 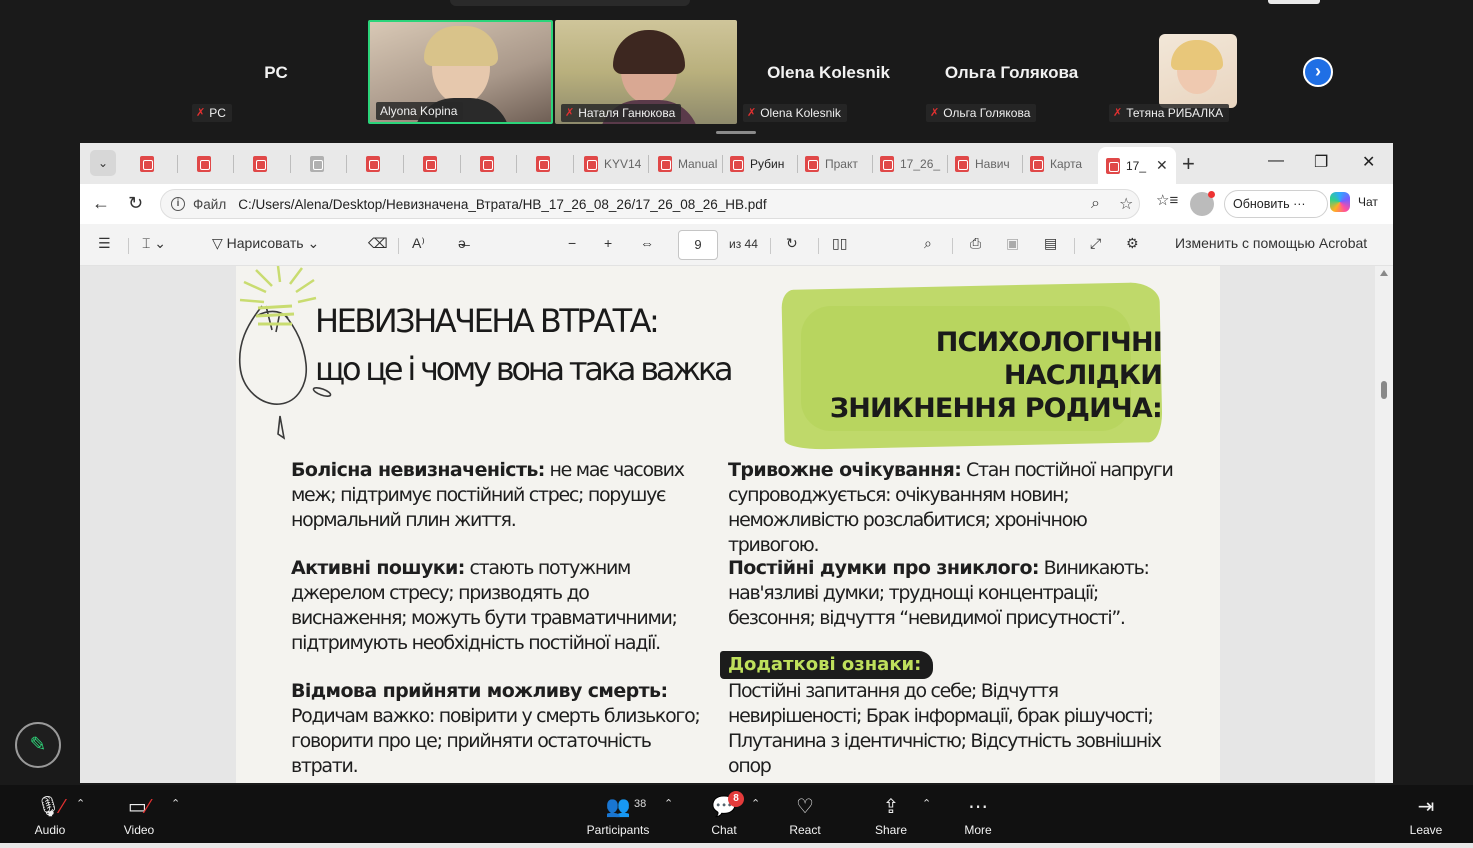 I want to click on audio-label: Audio, so click(x=50, y=830).